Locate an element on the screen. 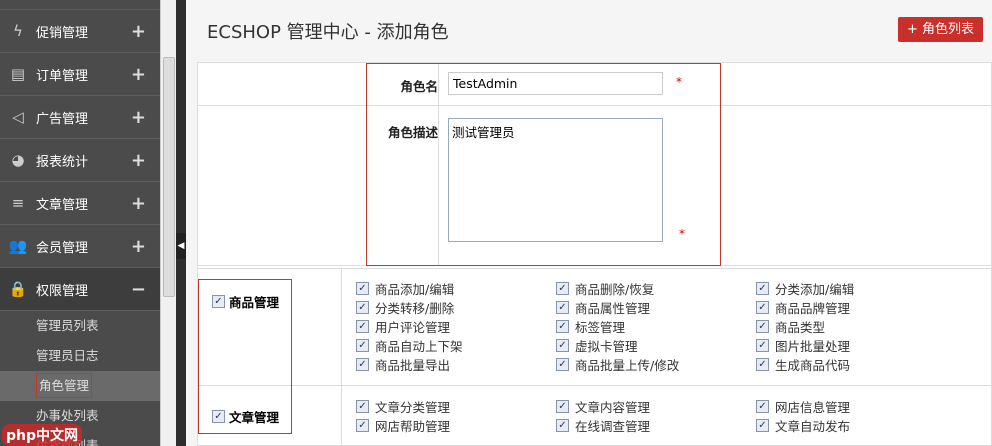 This screenshot has width=992, height=446. permission-checkbox: ✓ 文章内容管理 is located at coordinates (603, 406).